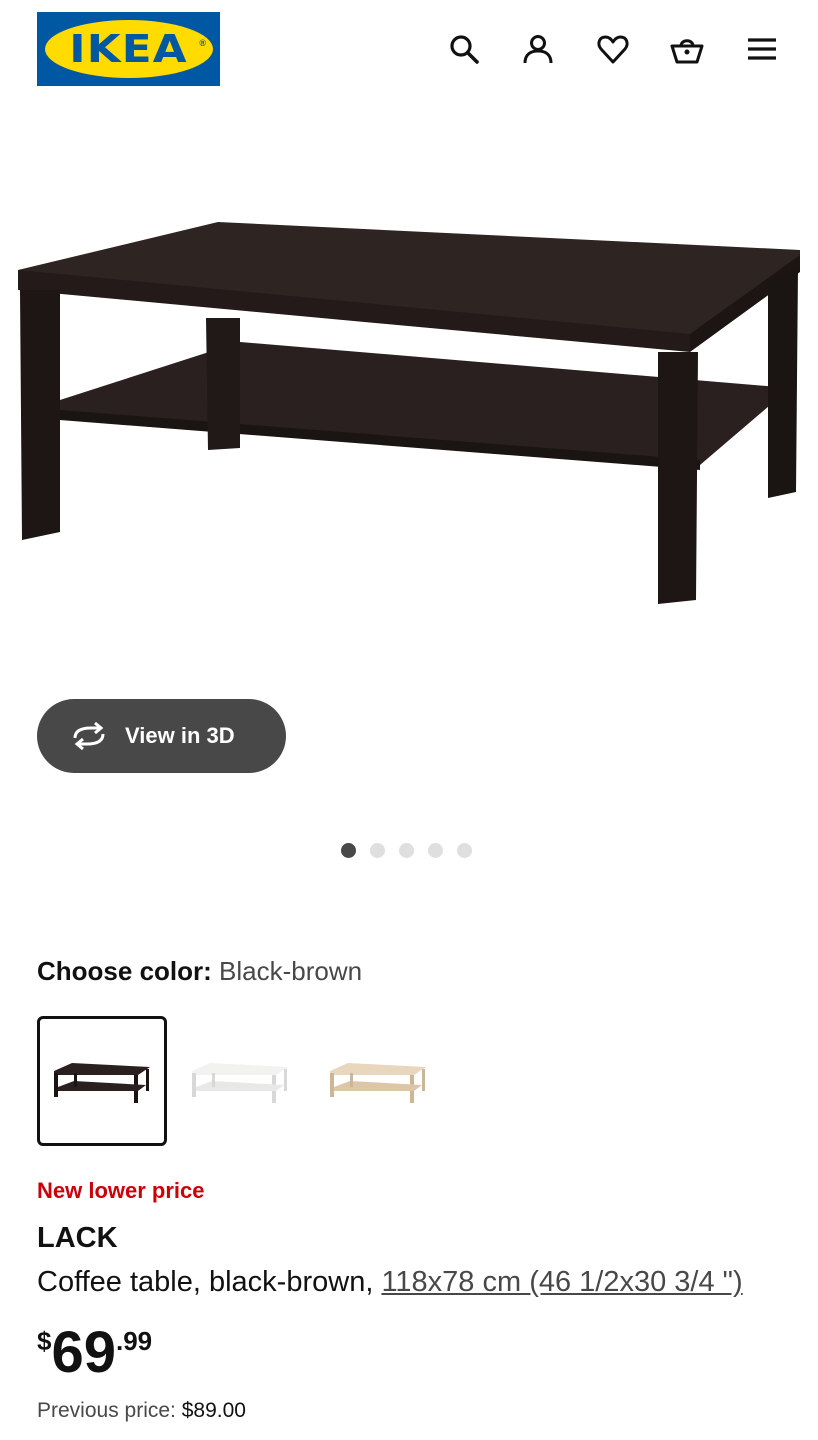 The image size is (818, 1440). I want to click on product-type: Coffee table, black-brown,, so click(209, 1282).